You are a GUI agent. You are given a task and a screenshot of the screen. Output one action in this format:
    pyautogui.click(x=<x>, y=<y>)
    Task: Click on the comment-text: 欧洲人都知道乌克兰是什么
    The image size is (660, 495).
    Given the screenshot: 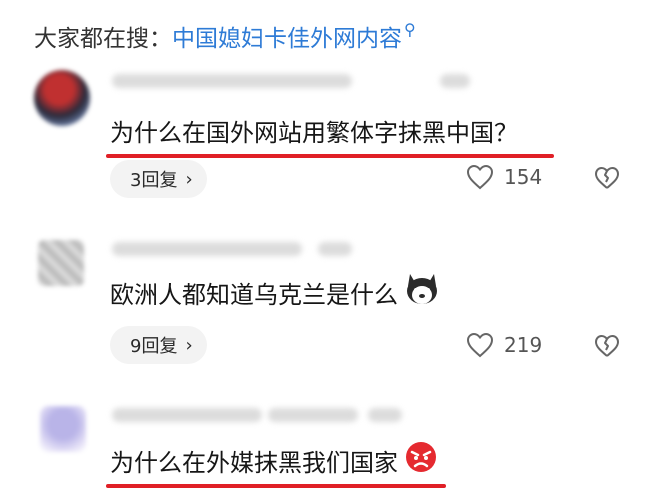 What is the action you would take?
    pyautogui.click(x=275, y=292)
    